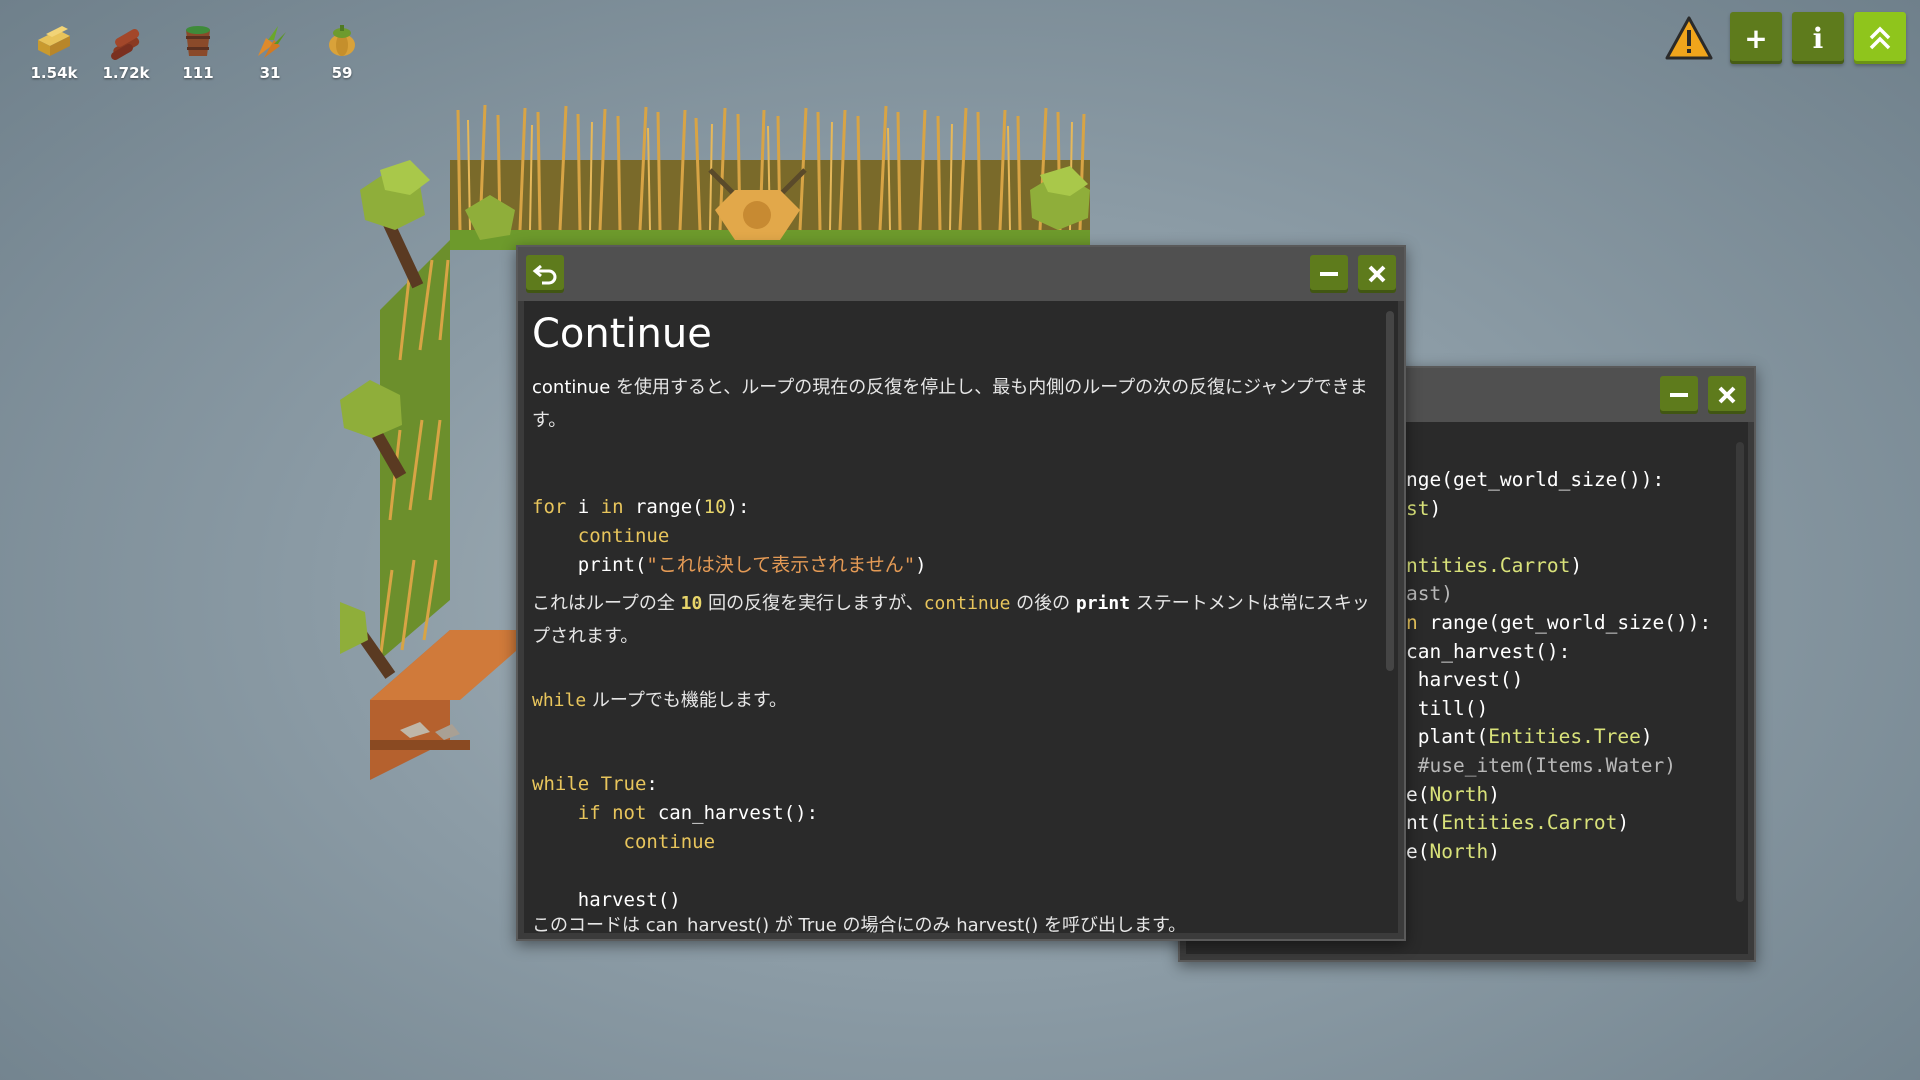  I want to click on carrot-icon, so click(272, 42).